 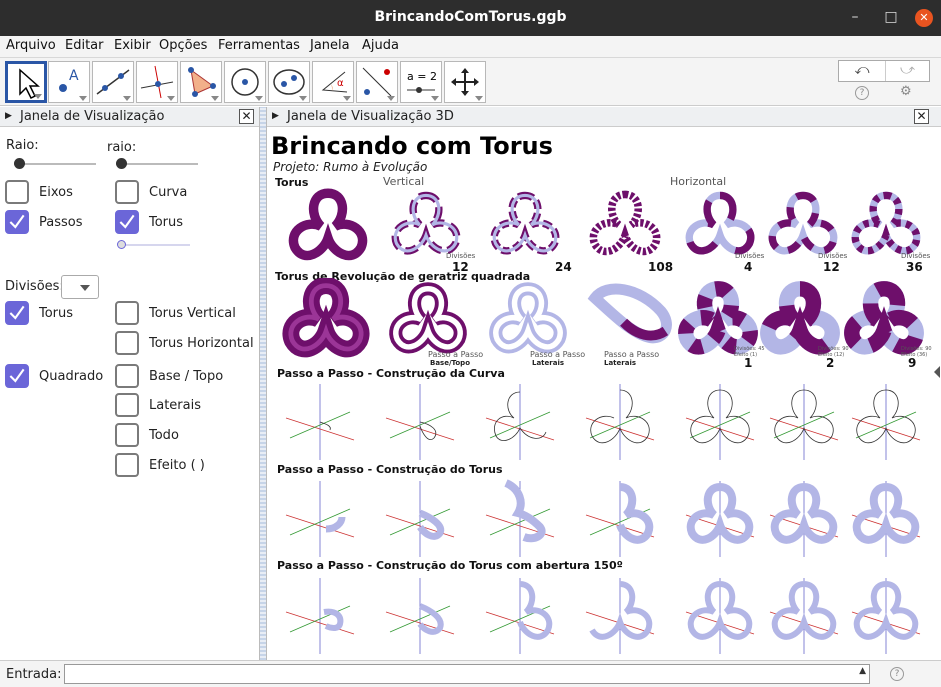 What do you see at coordinates (127, 376) in the screenshot?
I see `base-topo-checkbox` at bounding box center [127, 376].